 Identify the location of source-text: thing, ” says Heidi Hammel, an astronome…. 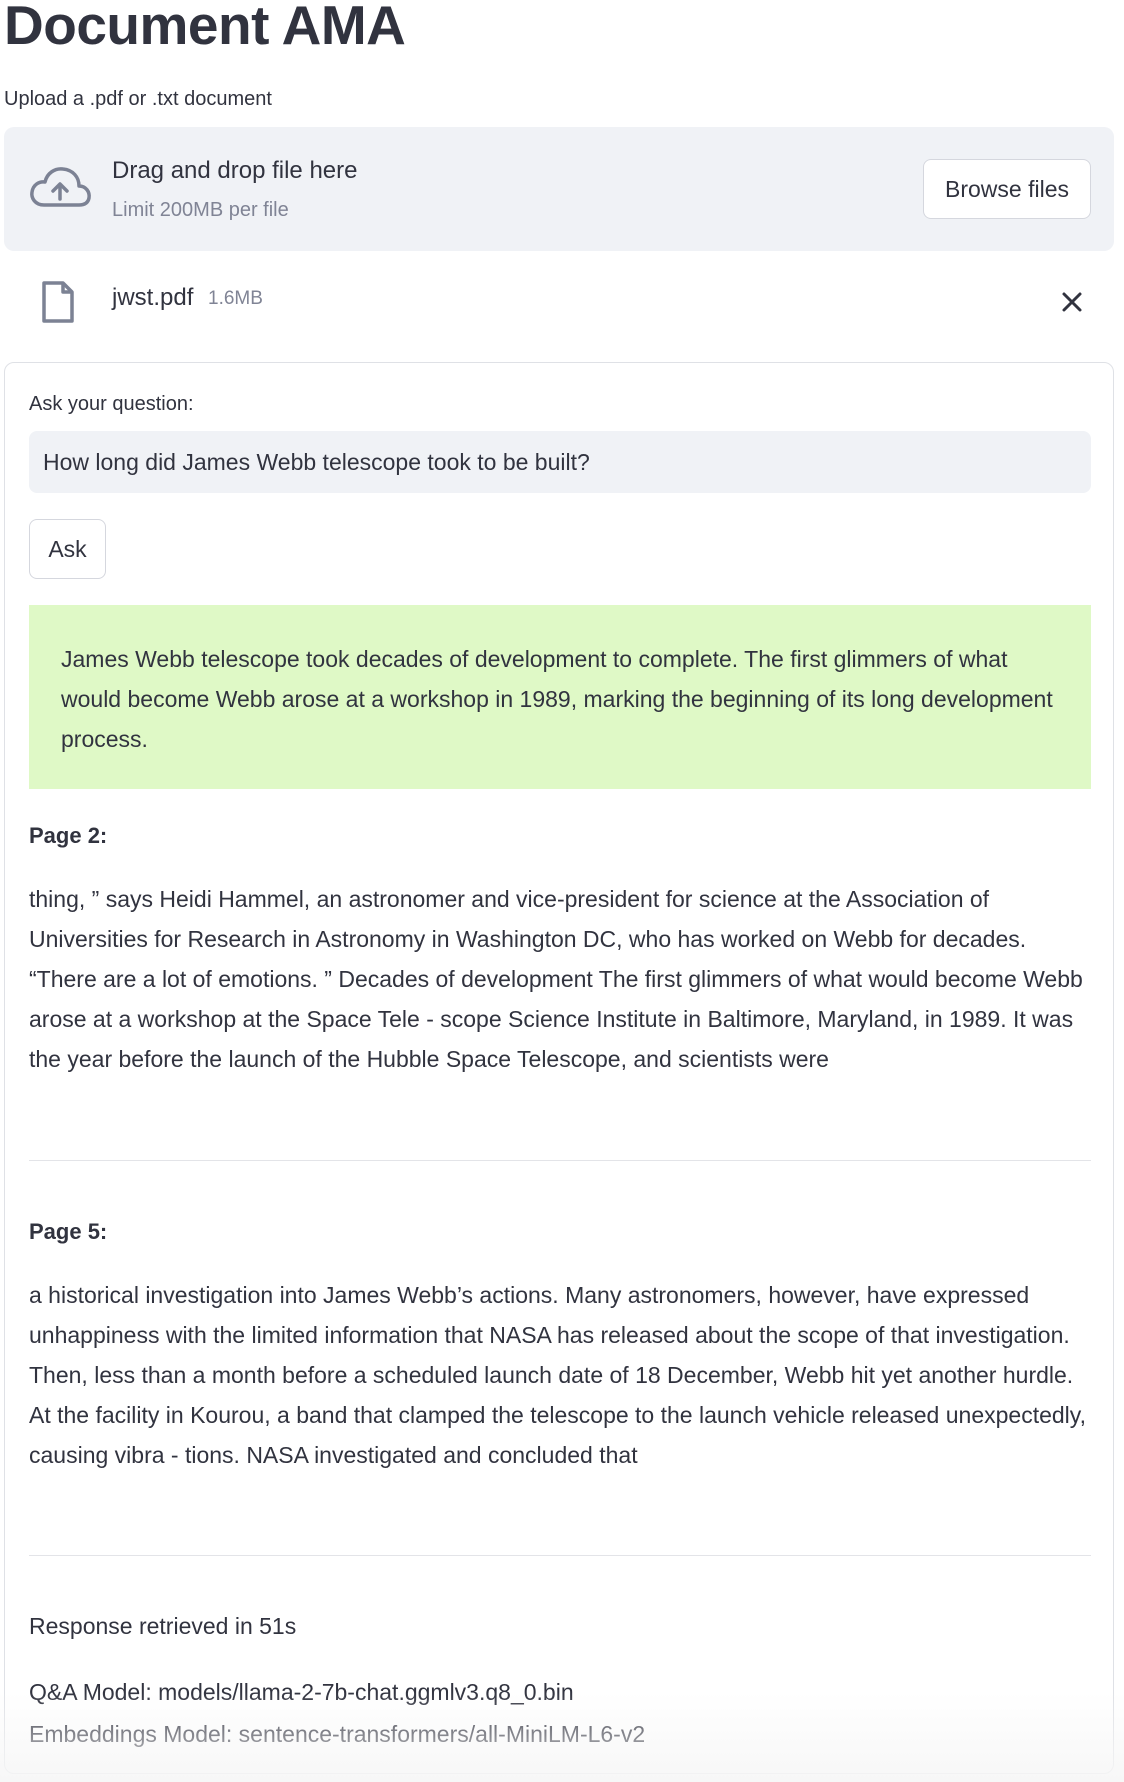
(556, 979).